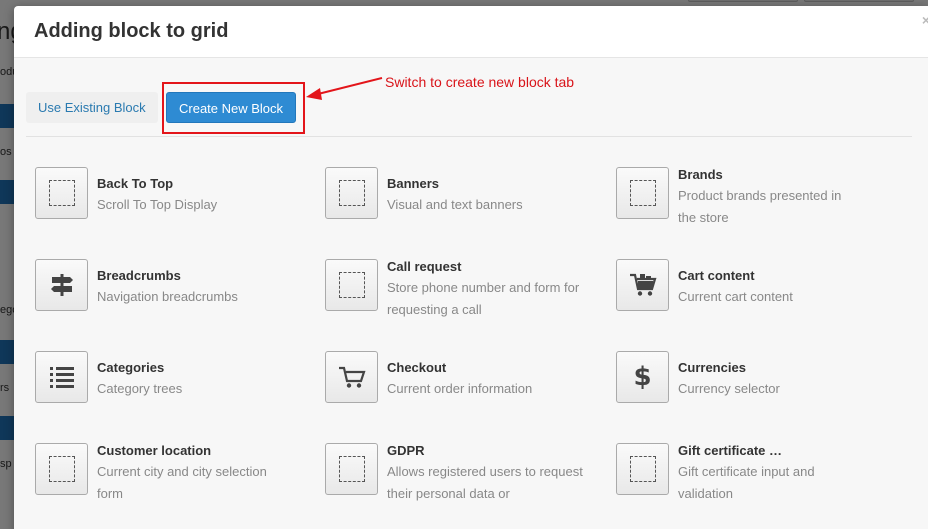 The width and height of the screenshot is (928, 529). I want to click on block-title: GDPR, so click(406, 450).